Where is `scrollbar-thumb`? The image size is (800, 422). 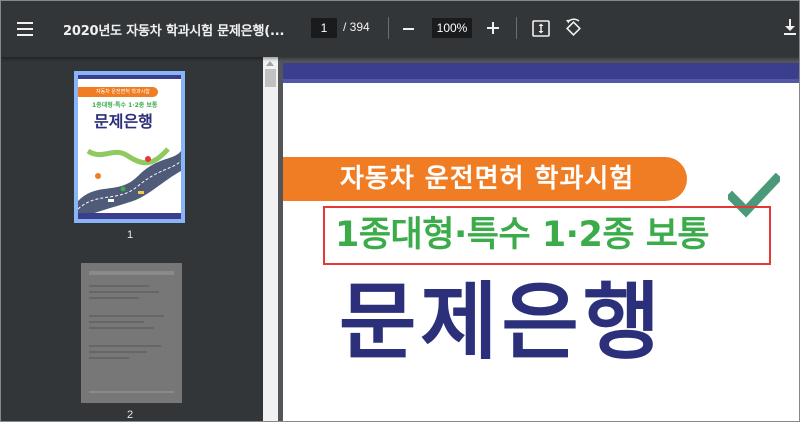 scrollbar-thumb is located at coordinates (270, 78).